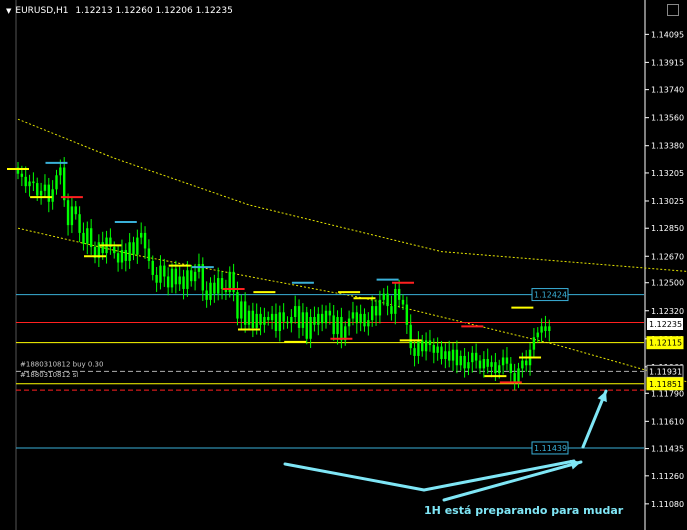  I want to click on current-price-label: 1.12235, so click(665, 324).